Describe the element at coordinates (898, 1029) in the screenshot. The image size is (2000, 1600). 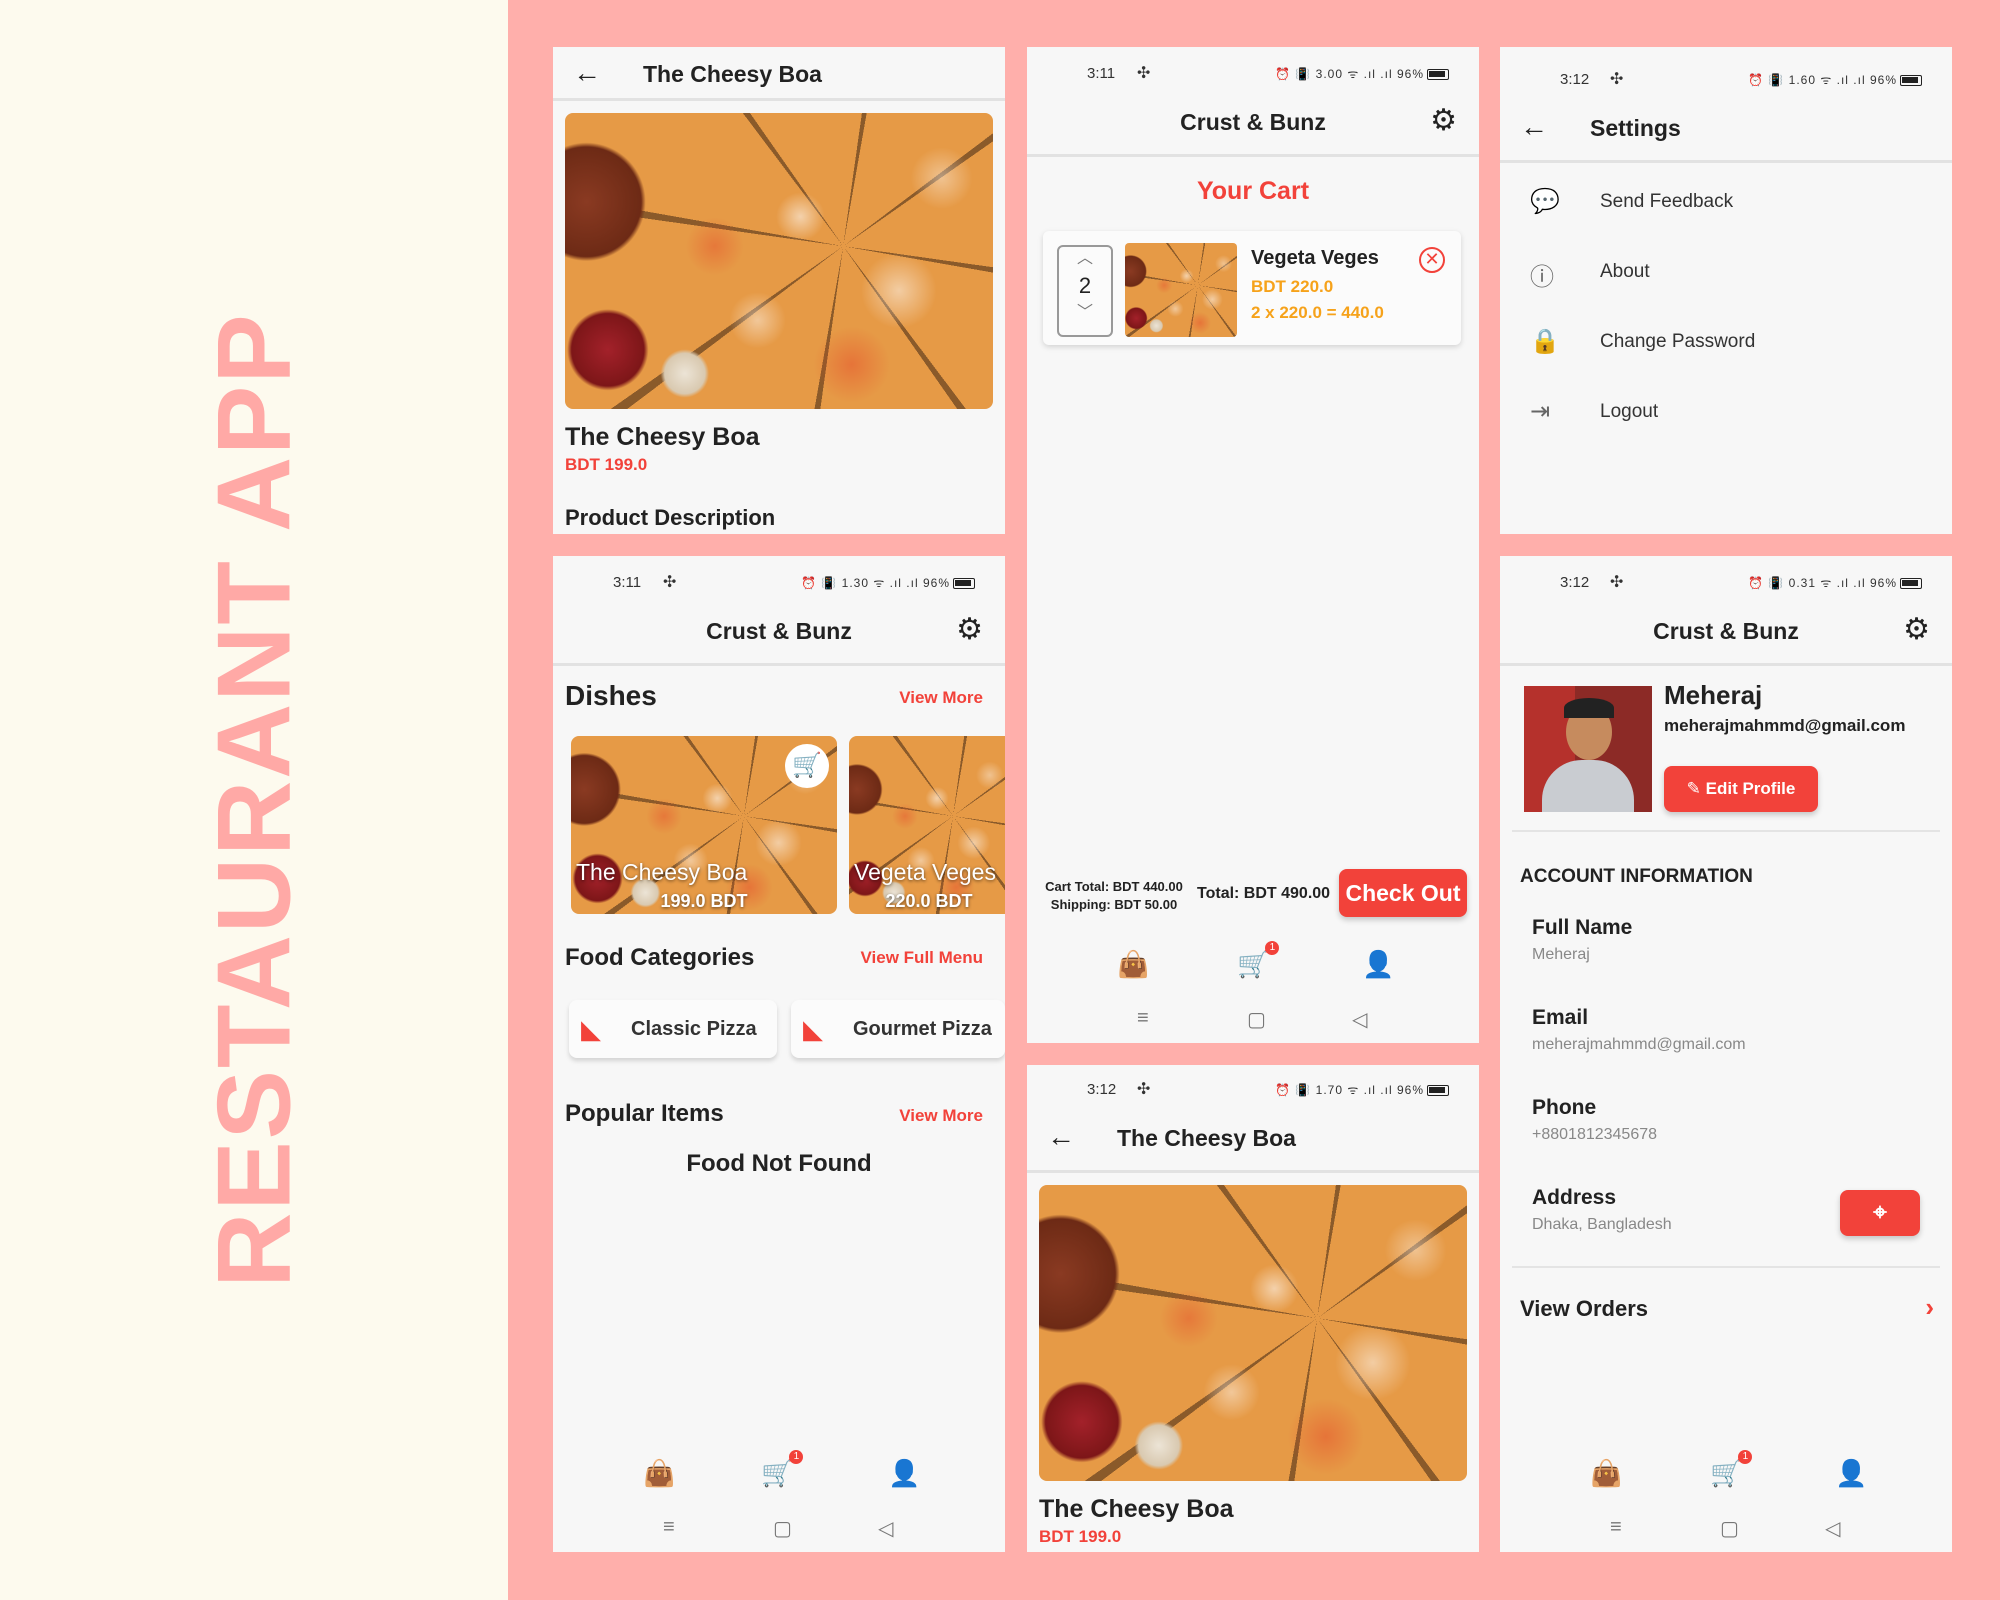
I see `category-chip: ◣ Gourmet Pizza` at that location.